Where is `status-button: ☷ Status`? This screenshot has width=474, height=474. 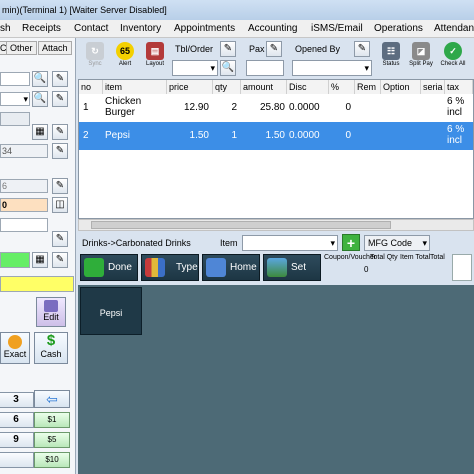
status-button: ☷ Status is located at coordinates (391, 58).